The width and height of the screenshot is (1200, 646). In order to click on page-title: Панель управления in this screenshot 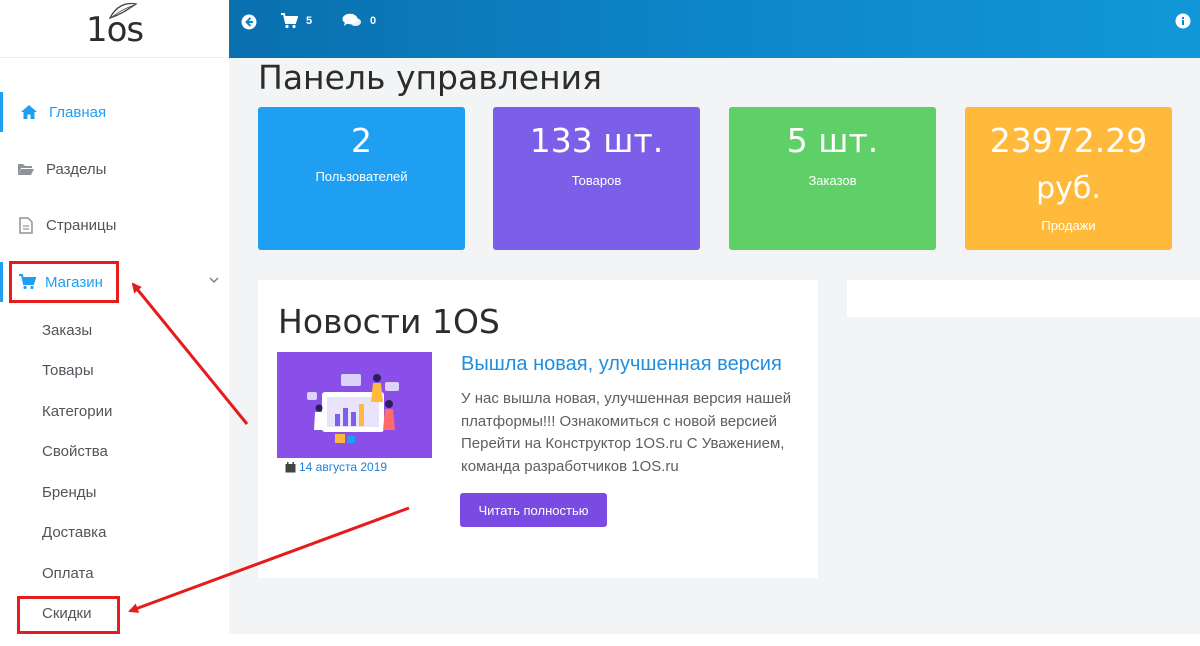, I will do `click(430, 77)`.